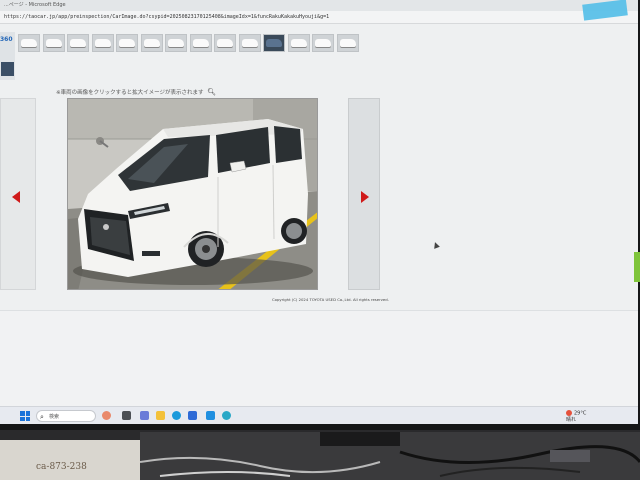 The height and width of the screenshot is (480, 640). I want to click on file-explorer-icon, so click(160, 415).